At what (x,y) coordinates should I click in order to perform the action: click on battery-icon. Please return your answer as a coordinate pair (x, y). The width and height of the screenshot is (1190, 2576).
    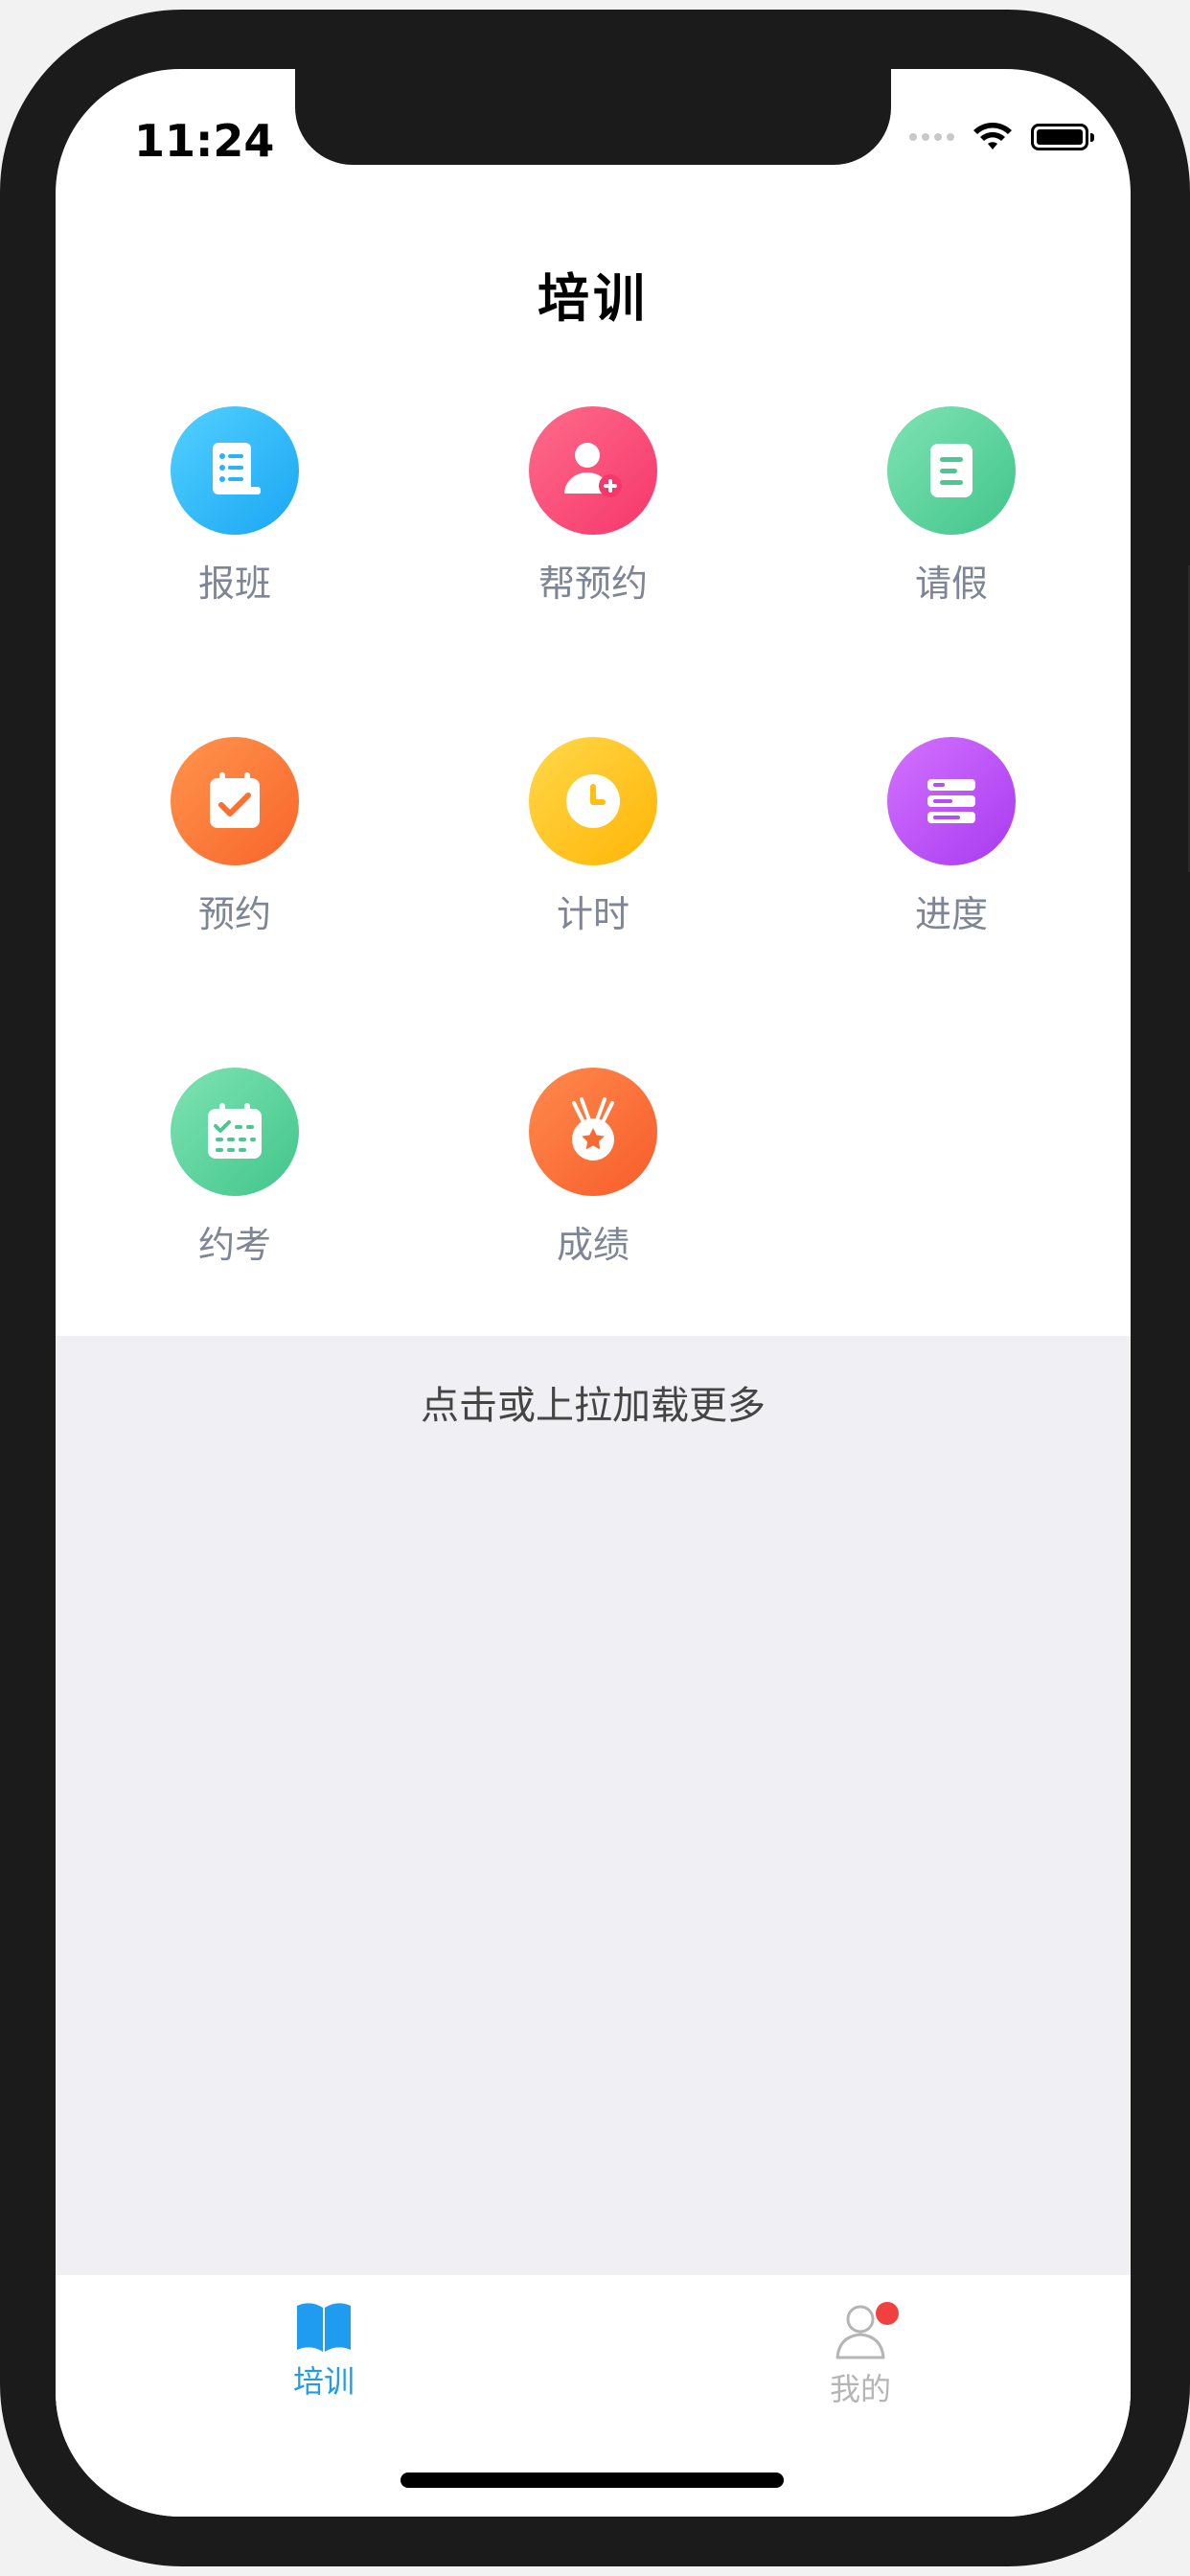
    Looking at the image, I should click on (1063, 137).